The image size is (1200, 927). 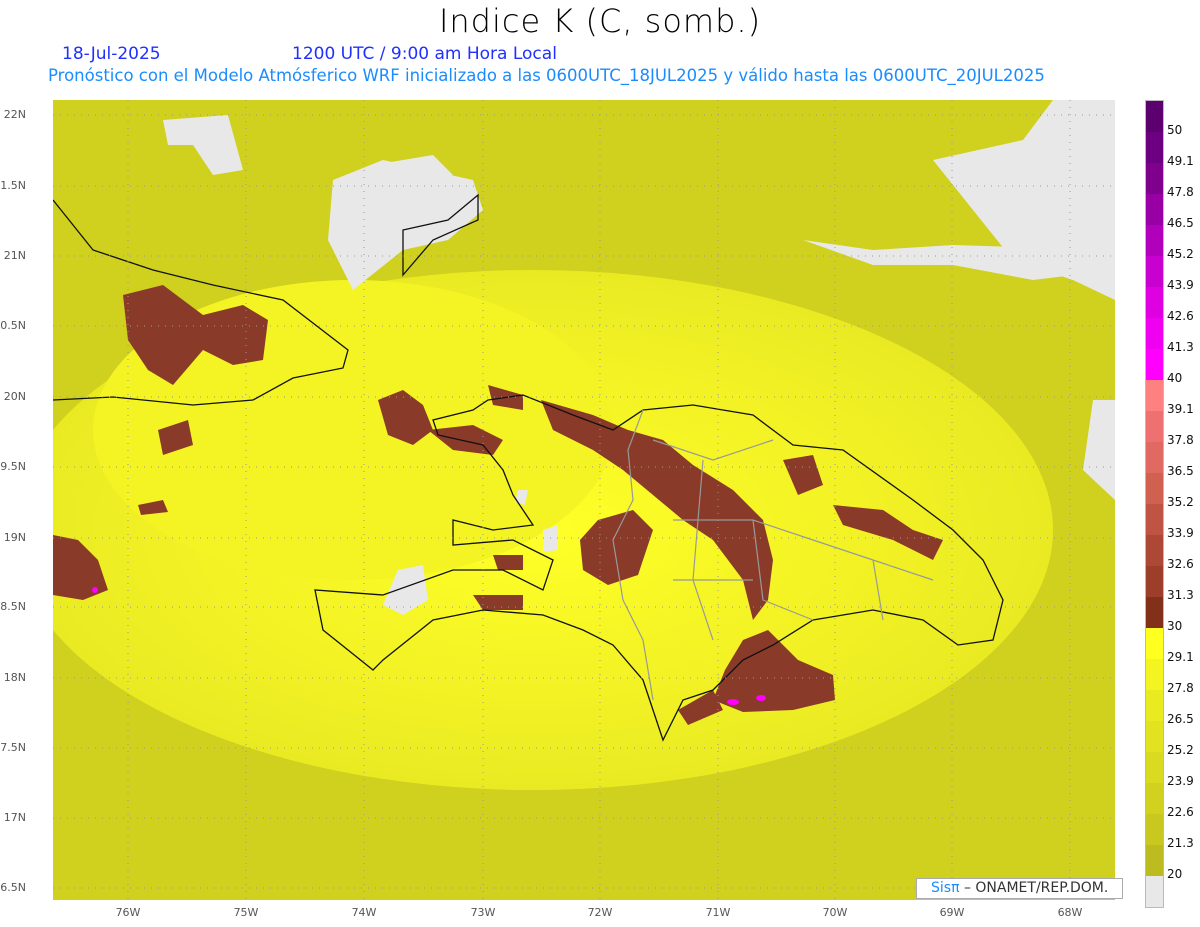 I want to click on credit-box: Sisπ – ONAMET/REP.DOM., so click(x=1019, y=888).